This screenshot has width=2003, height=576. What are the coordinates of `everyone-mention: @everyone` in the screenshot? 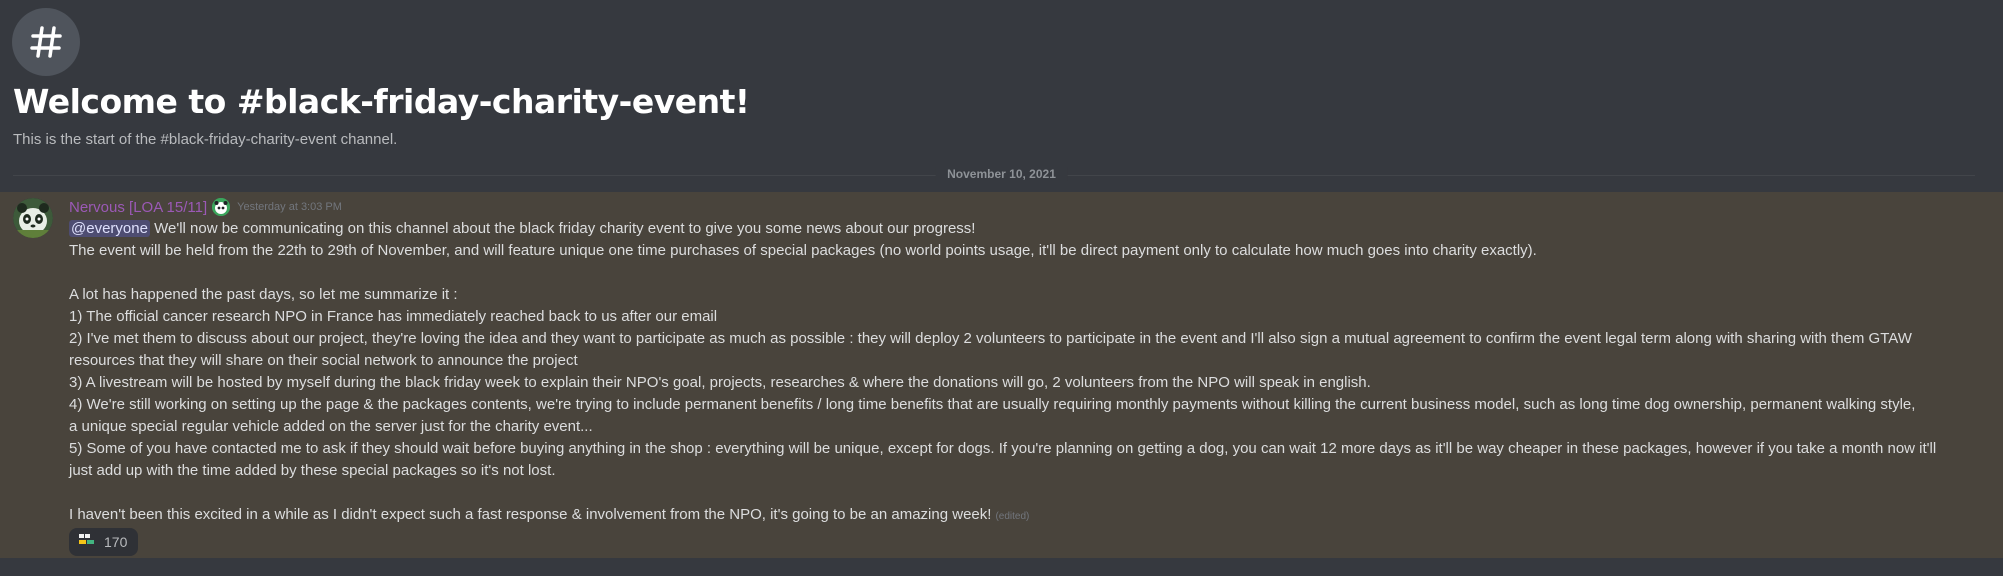 It's located at (109, 228).